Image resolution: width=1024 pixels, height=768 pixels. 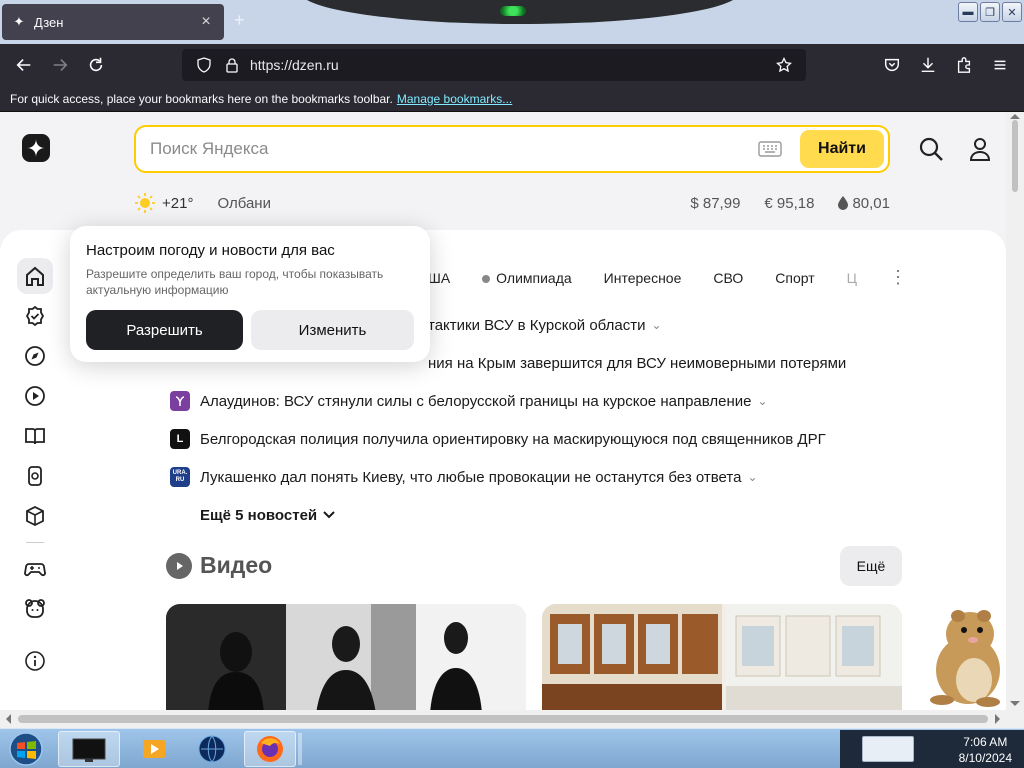 I want to click on vertical-scrollbar, so click(x=1015, y=411).